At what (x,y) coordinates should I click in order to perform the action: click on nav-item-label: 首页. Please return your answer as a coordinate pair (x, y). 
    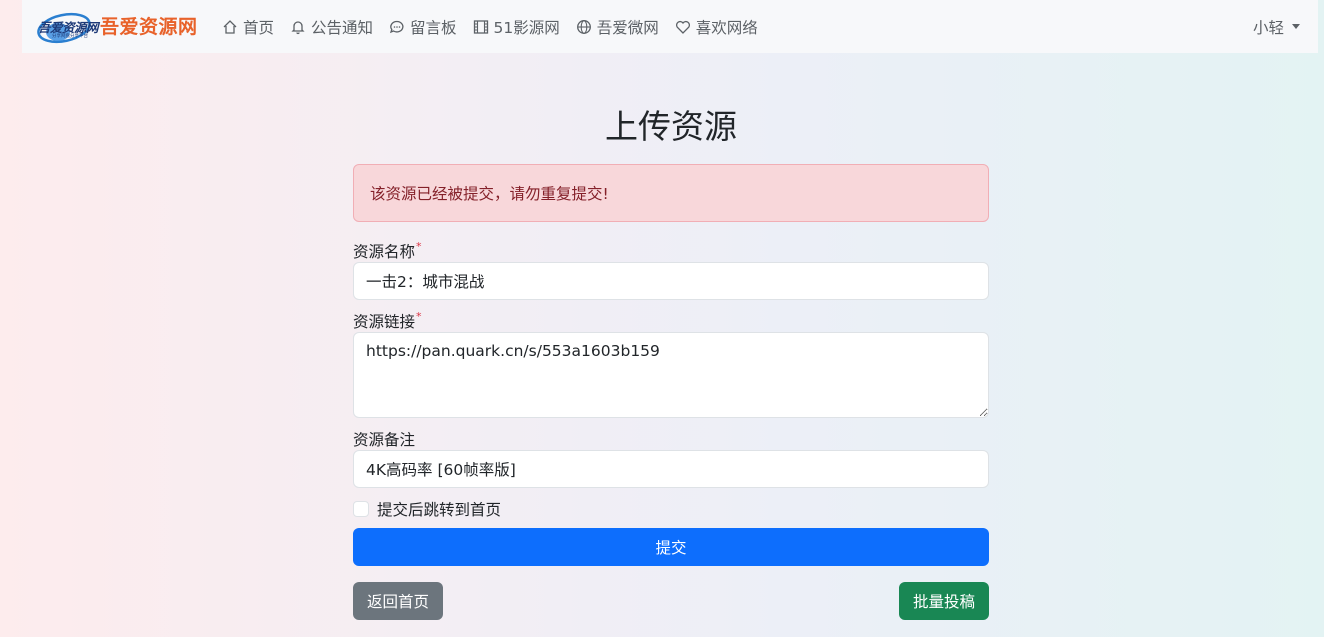
    Looking at the image, I should click on (259, 27).